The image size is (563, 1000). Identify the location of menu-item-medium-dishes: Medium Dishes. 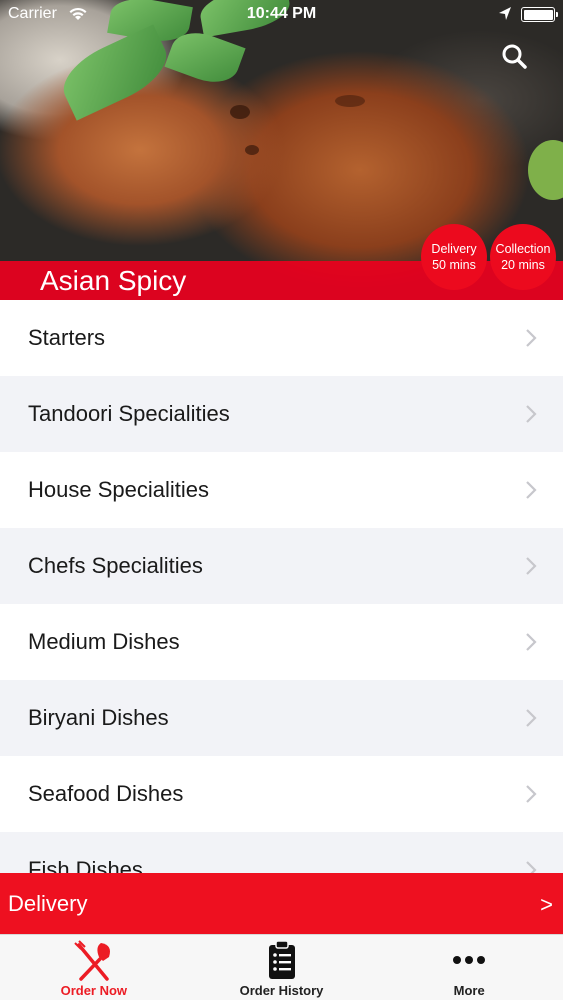
(281, 642).